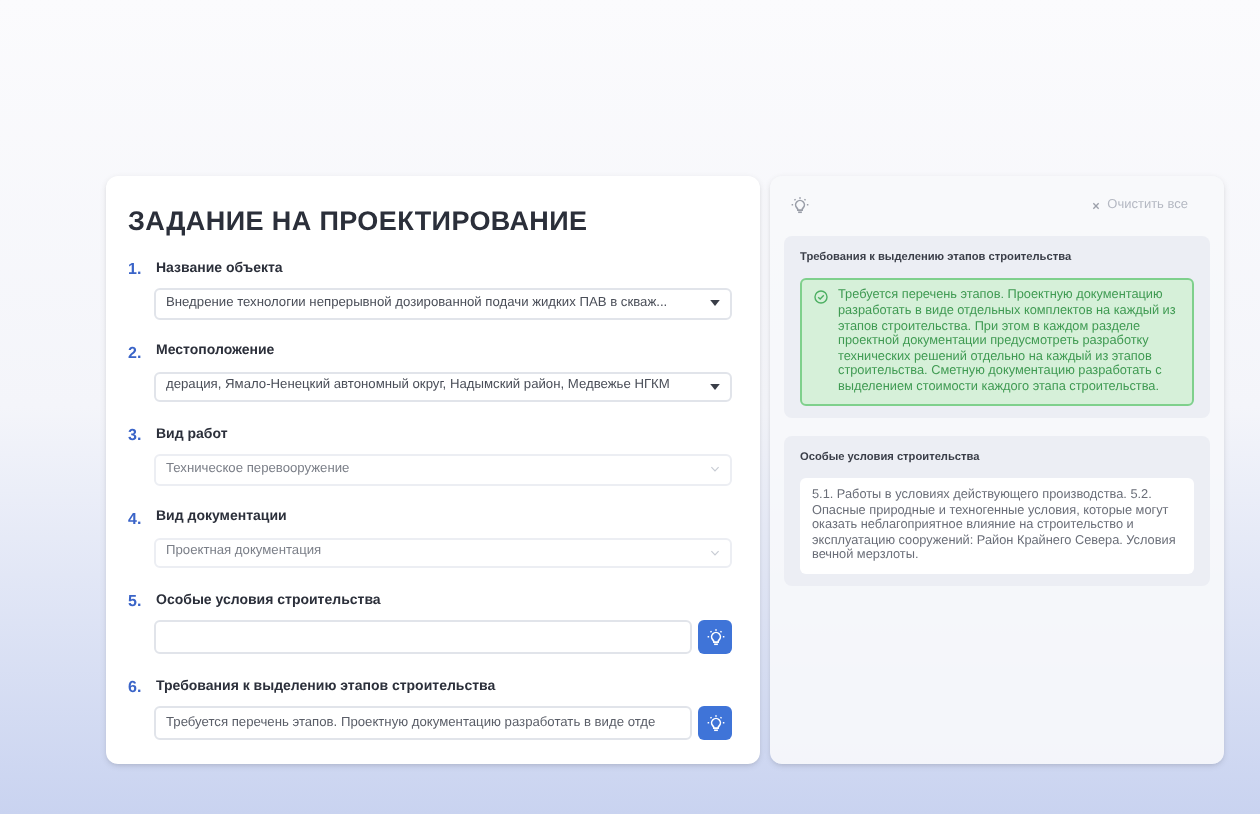 The height and width of the screenshot is (814, 1260). What do you see at coordinates (821, 297) in the screenshot?
I see `check-circle-icon` at bounding box center [821, 297].